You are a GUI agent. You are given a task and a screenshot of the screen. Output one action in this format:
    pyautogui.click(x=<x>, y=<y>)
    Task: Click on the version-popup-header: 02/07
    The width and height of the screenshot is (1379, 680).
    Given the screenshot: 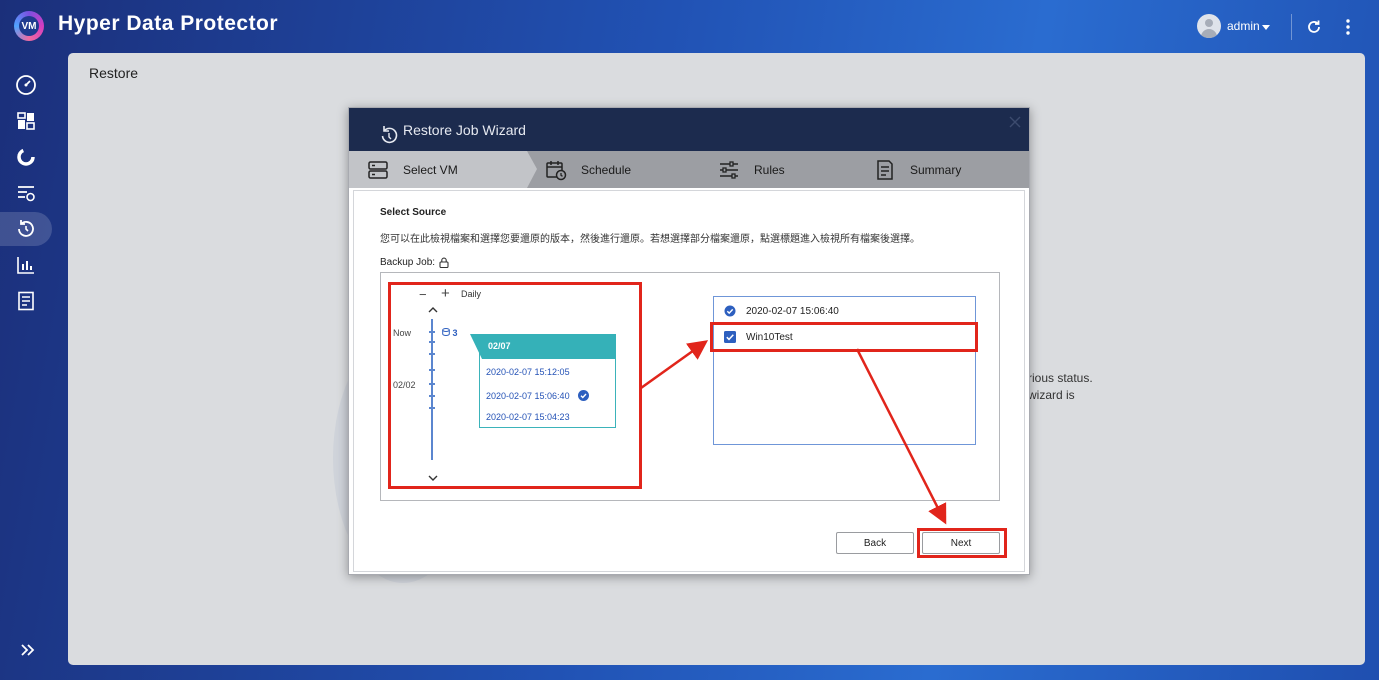 What is the action you would take?
    pyautogui.click(x=543, y=346)
    